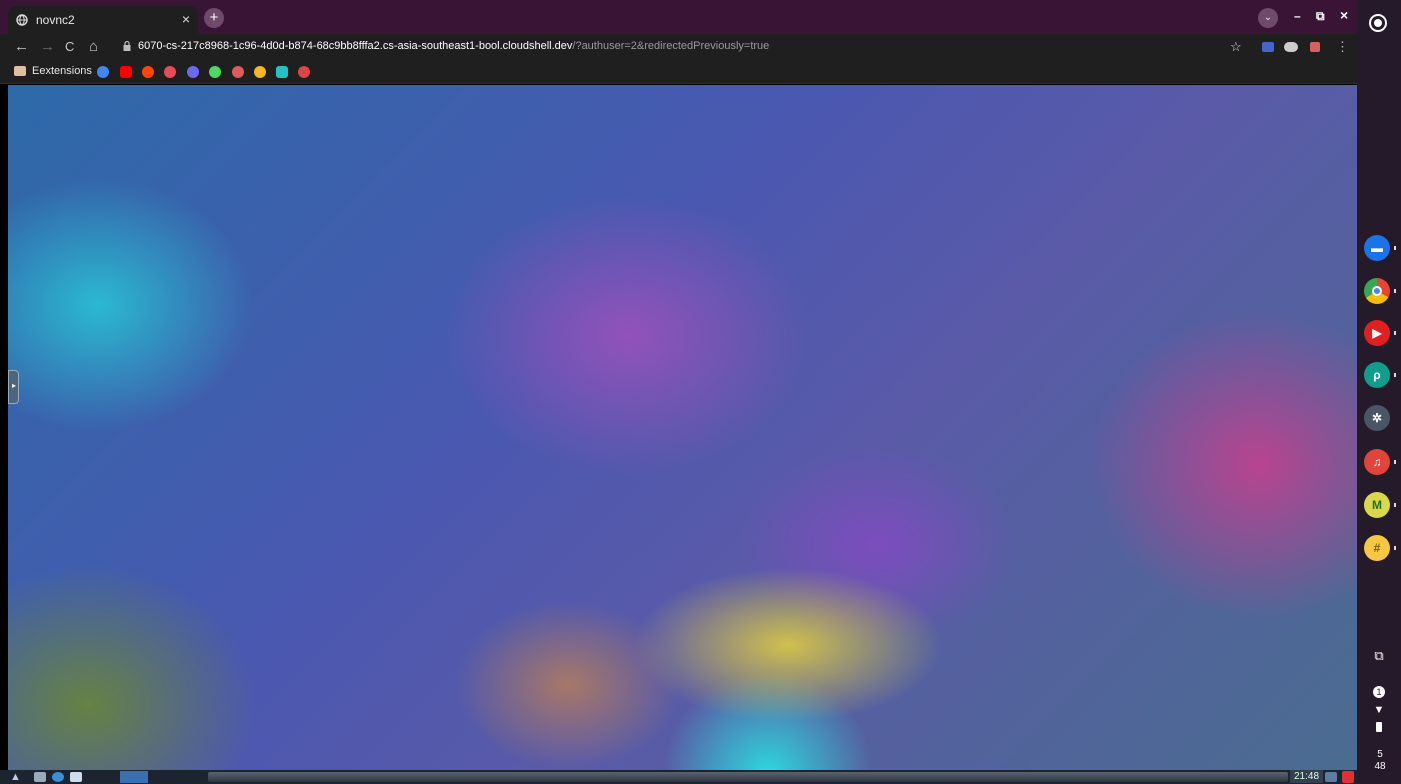 Image resolution: width=1401 pixels, height=784 pixels. What do you see at coordinates (1380, 766) in the screenshot?
I see `clock-minute: 48` at bounding box center [1380, 766].